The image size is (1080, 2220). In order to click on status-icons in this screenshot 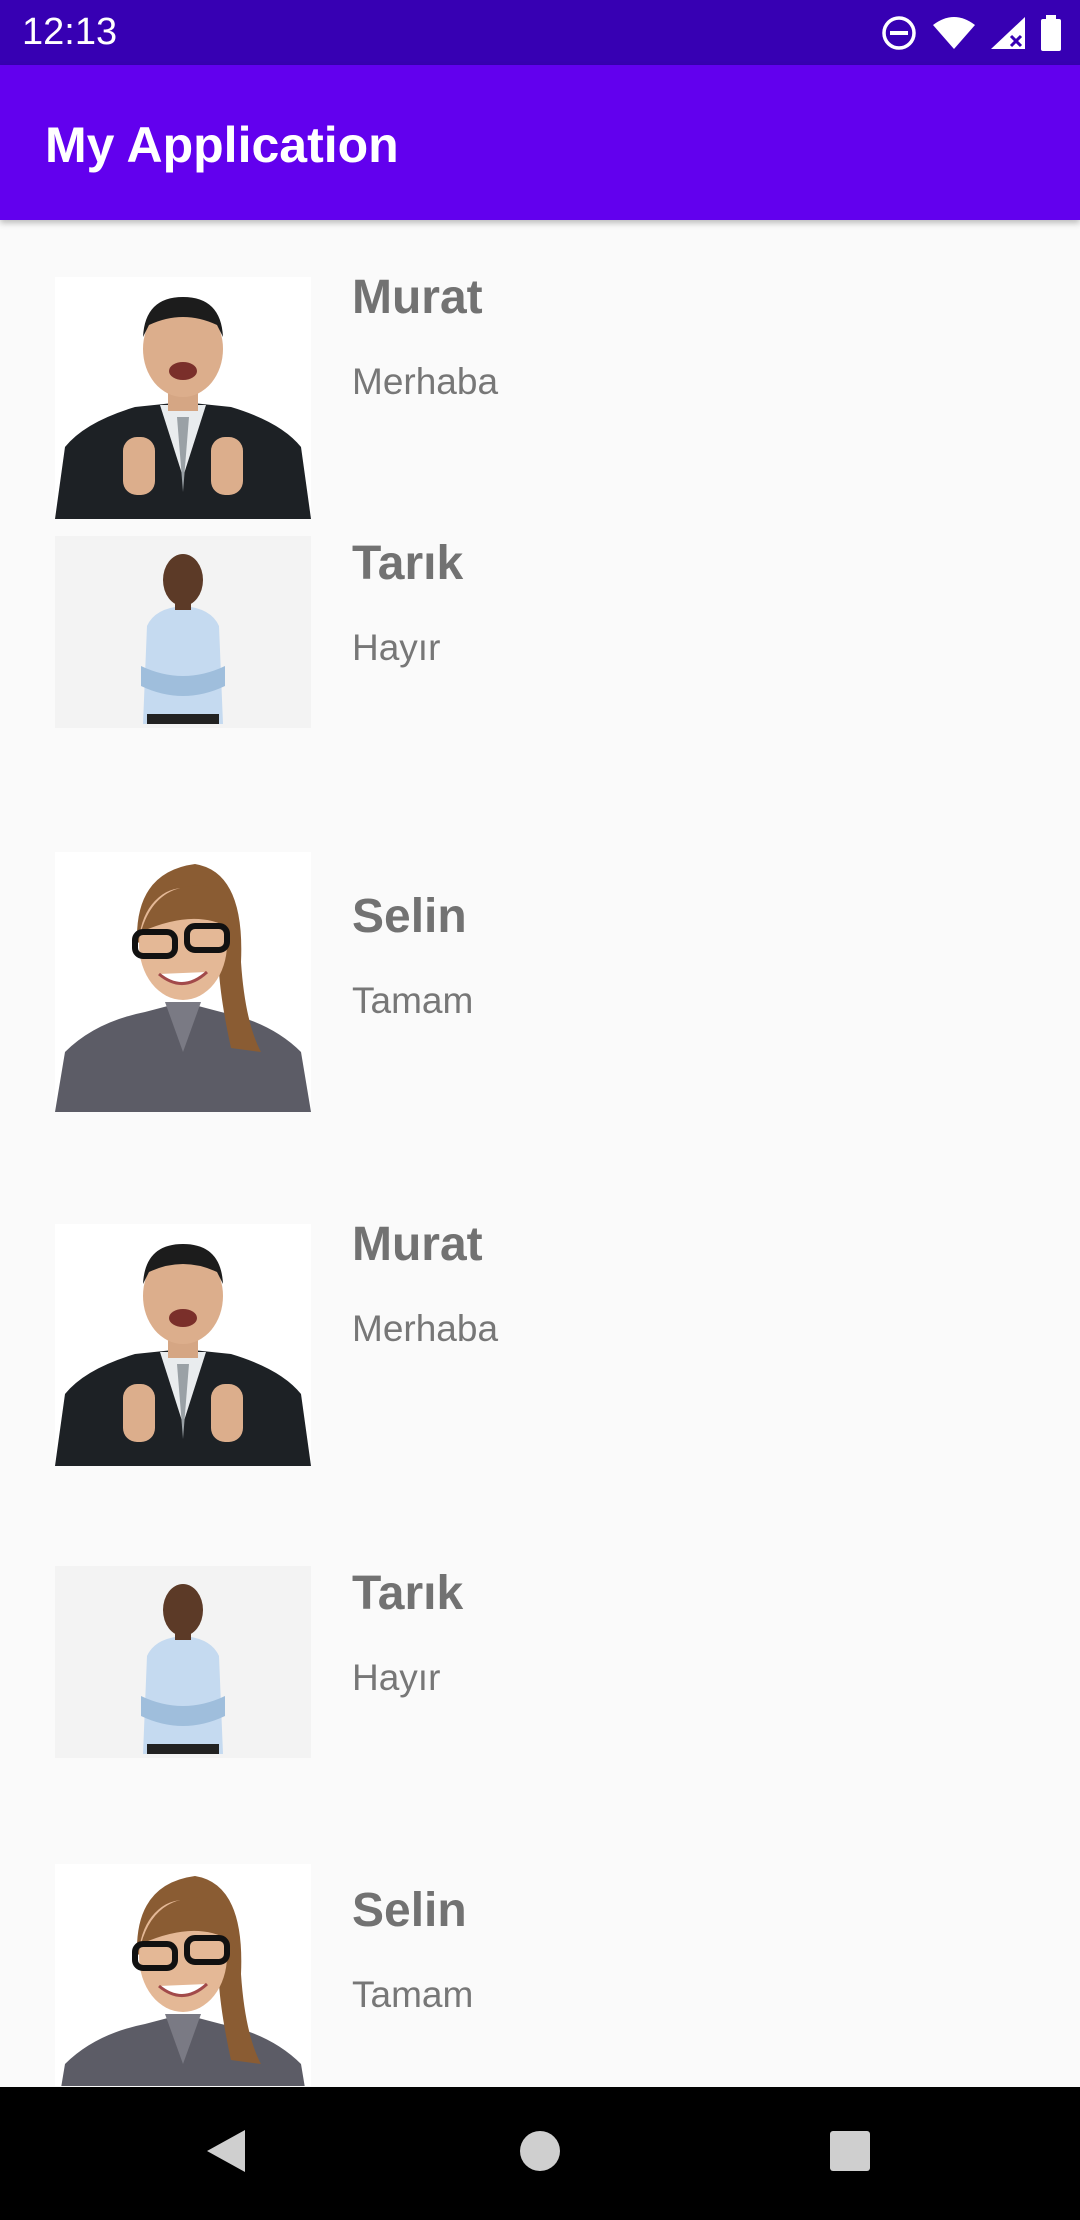, I will do `click(971, 32)`.